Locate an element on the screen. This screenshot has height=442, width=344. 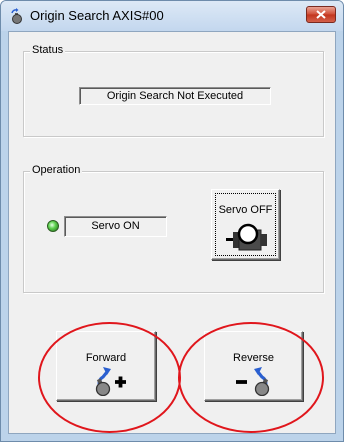
close-x-icon is located at coordinates (321, 14).